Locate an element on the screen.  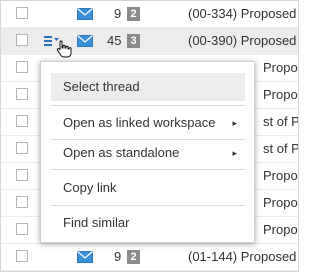
menu-item-label: Copy link is located at coordinates (90, 187).